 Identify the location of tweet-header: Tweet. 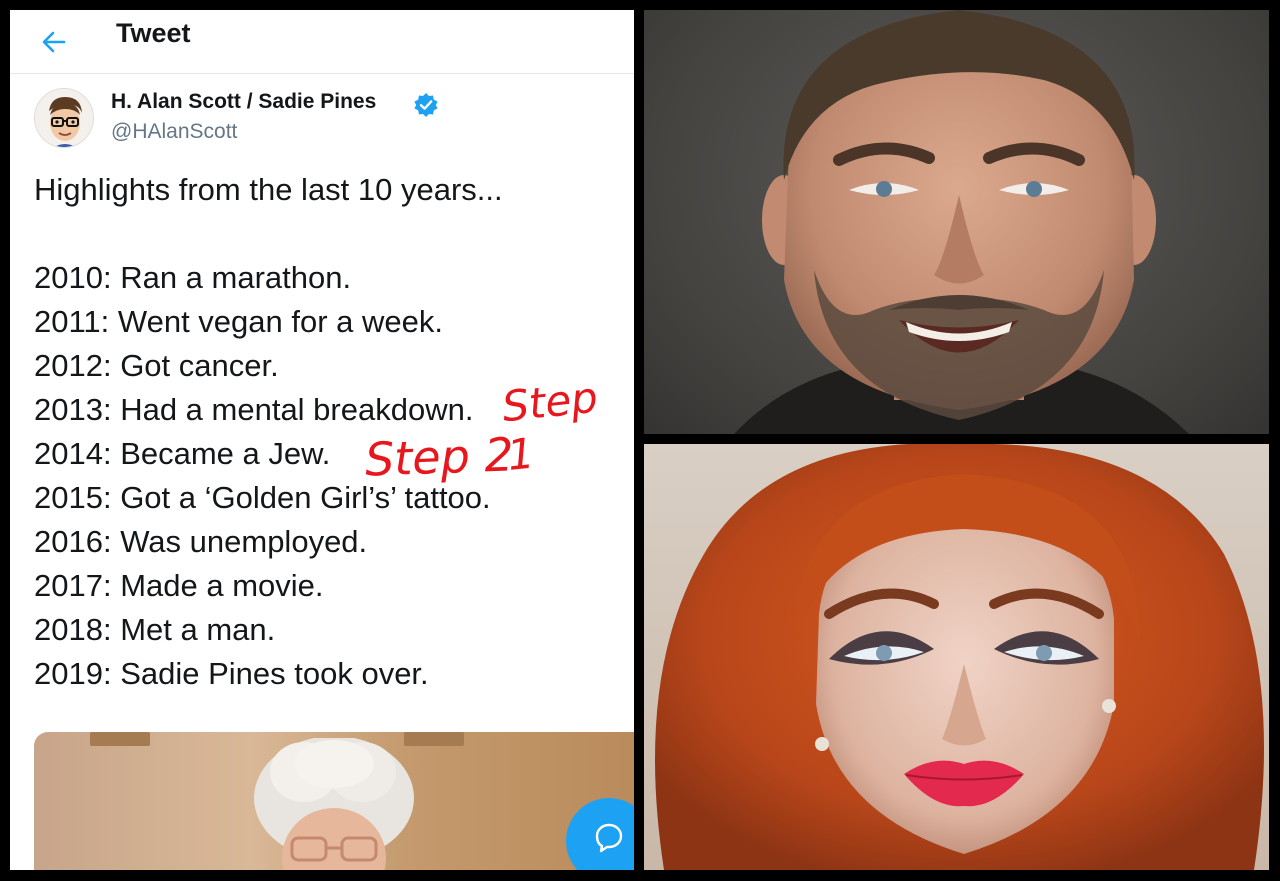
(322, 42).